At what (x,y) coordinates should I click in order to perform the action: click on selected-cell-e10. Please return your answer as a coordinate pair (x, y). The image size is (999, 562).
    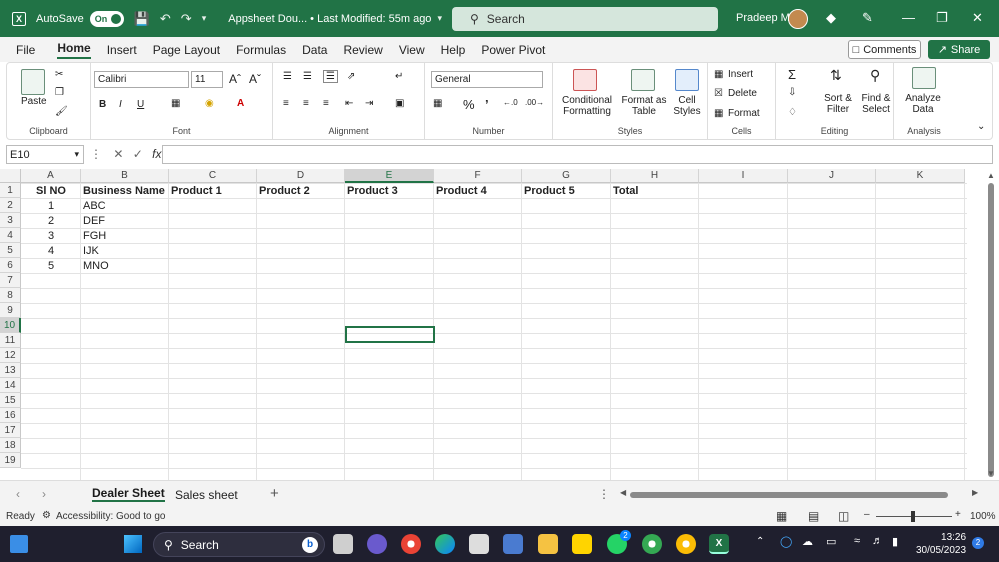
    Looking at the image, I should click on (390, 334).